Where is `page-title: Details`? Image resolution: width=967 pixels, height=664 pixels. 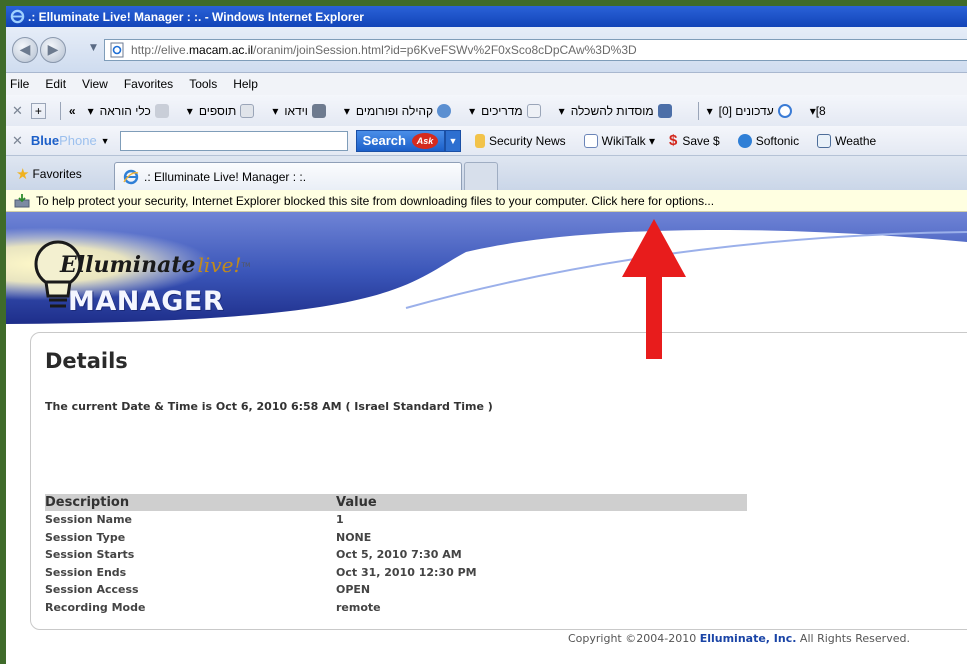
page-title: Details is located at coordinates (86, 361).